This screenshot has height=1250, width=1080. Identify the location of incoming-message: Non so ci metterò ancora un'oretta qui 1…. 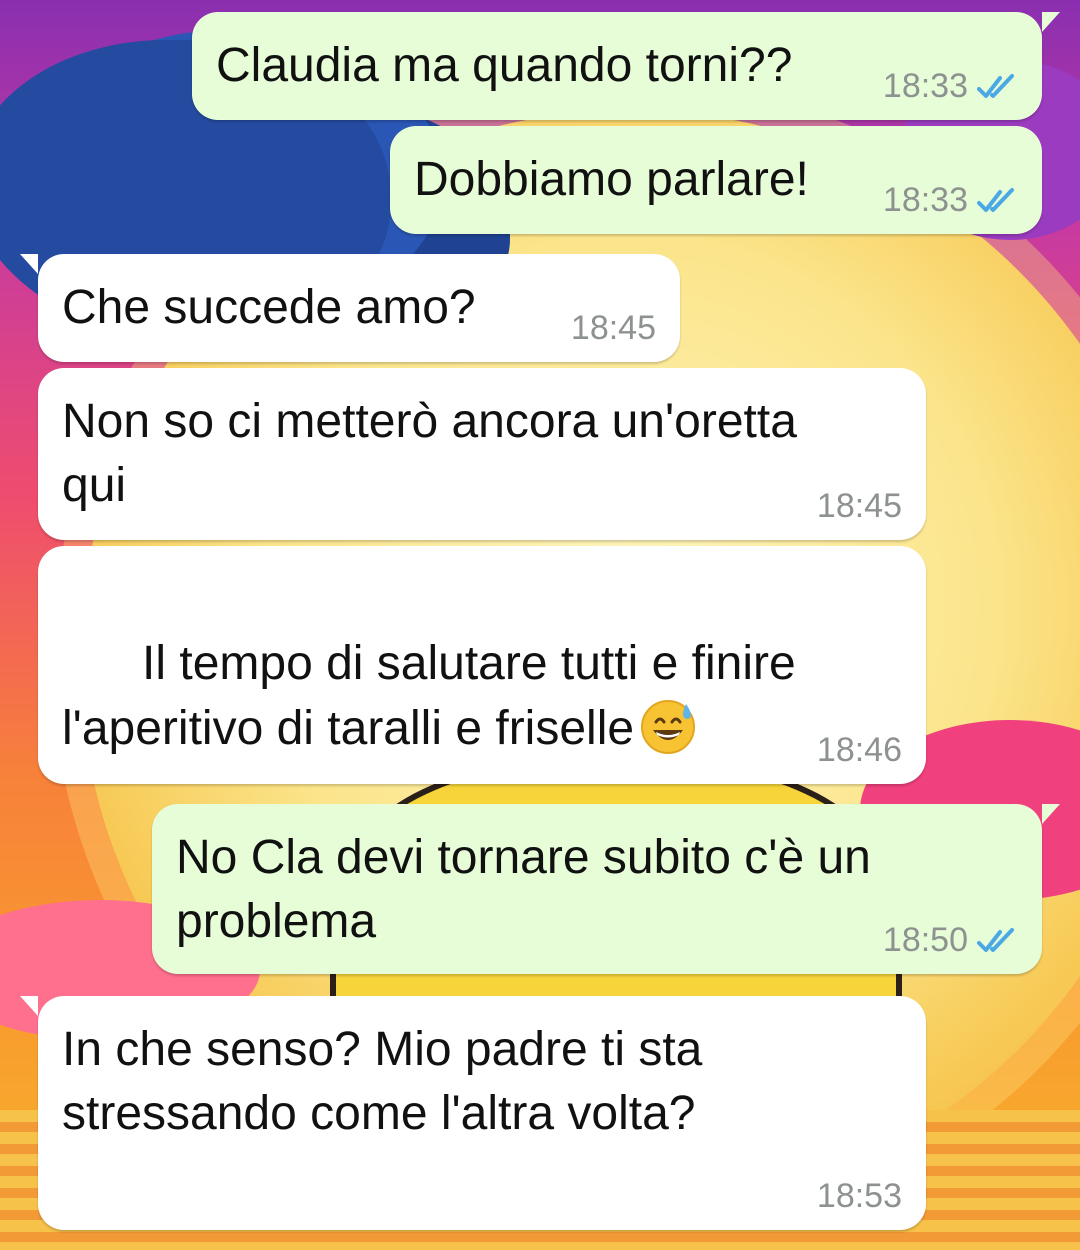
(482, 454).